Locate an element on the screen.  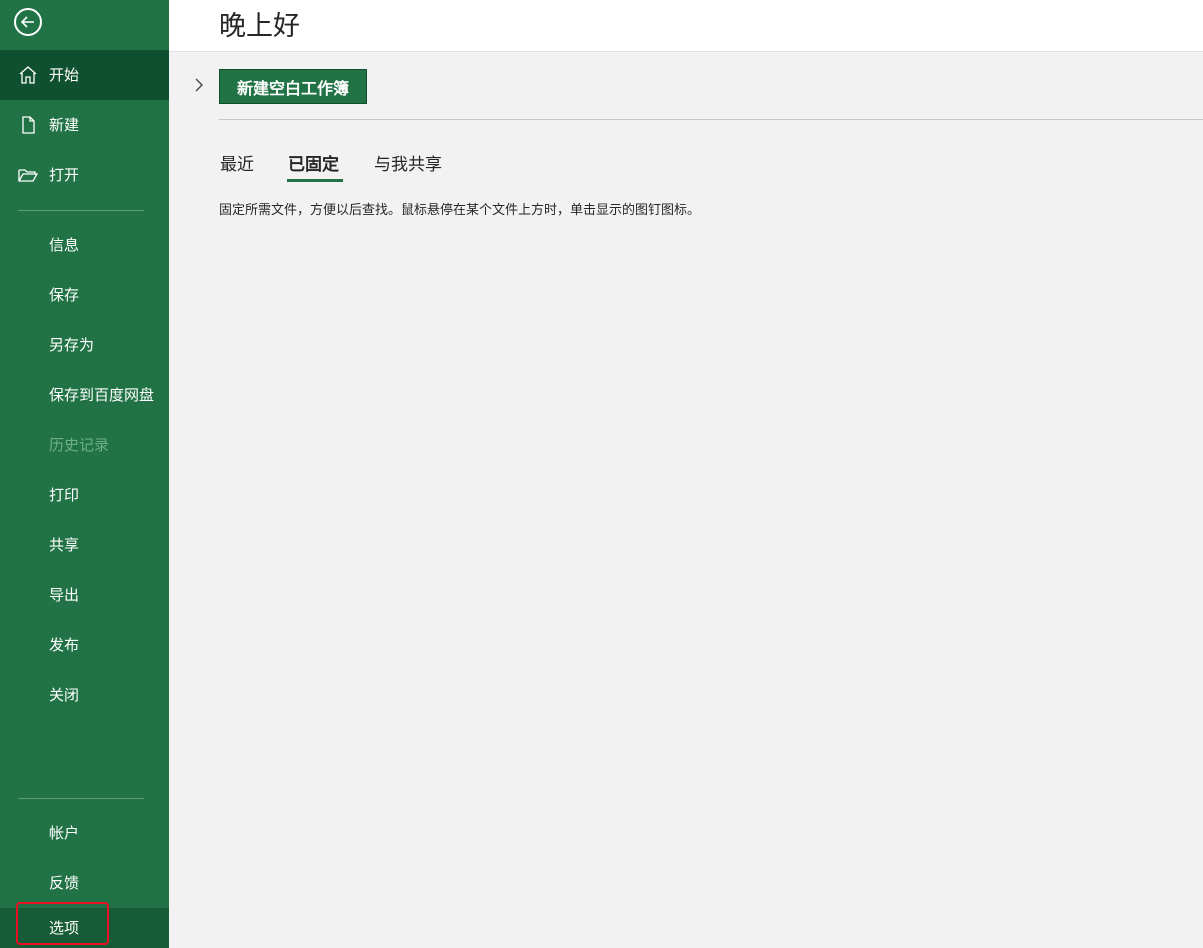
sidebar-item-label: 新建 is located at coordinates (64, 125).